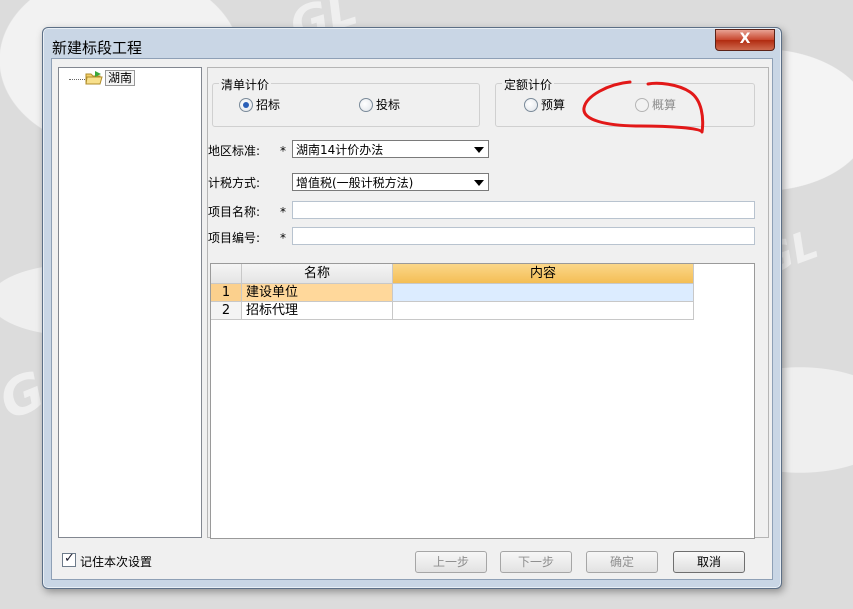 This screenshot has width=853, height=609. Describe the element at coordinates (317, 274) in the screenshot. I see `grid-header-name: 名称` at that location.